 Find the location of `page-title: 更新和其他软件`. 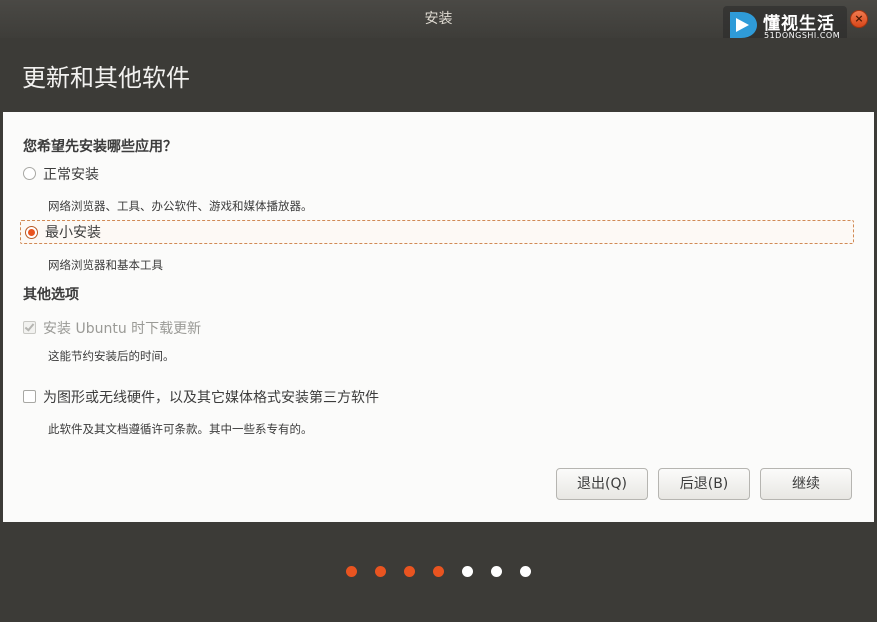

page-title: 更新和其他软件 is located at coordinates (106, 78).